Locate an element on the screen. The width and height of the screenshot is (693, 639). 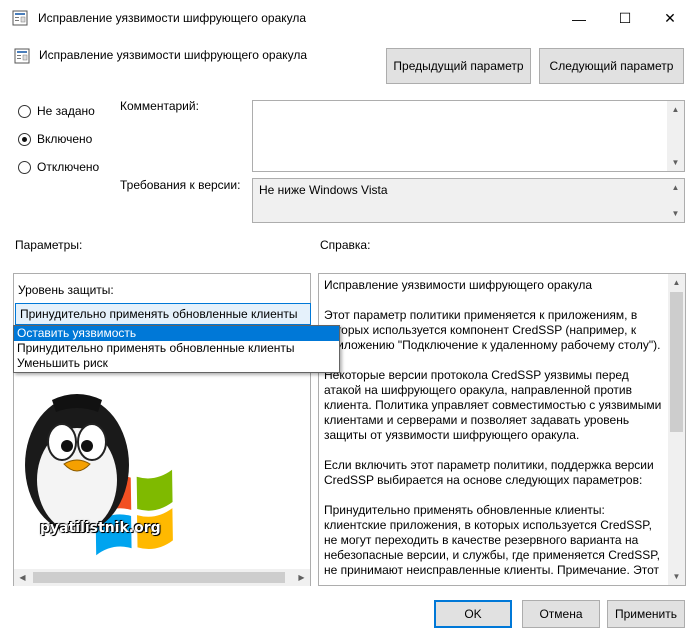
dropdown-option-leave-vulnerable: Оставить уязвимость is located at coordinates (176, 333).